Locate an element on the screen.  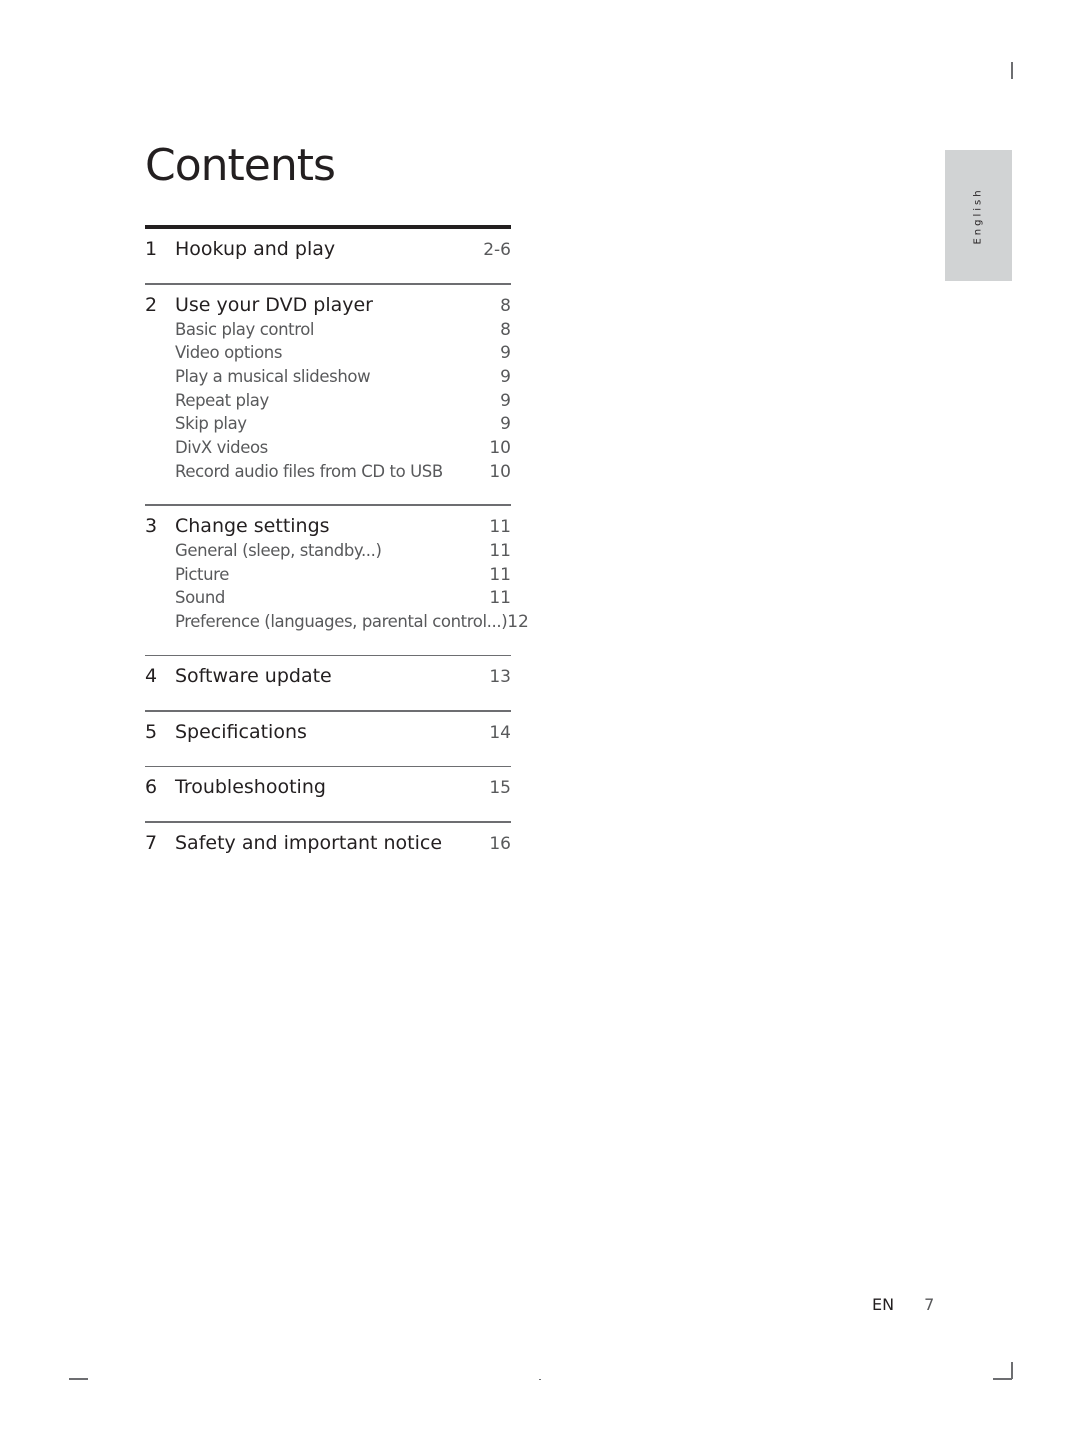
subsection-title: Repeat play is located at coordinates (222, 400).